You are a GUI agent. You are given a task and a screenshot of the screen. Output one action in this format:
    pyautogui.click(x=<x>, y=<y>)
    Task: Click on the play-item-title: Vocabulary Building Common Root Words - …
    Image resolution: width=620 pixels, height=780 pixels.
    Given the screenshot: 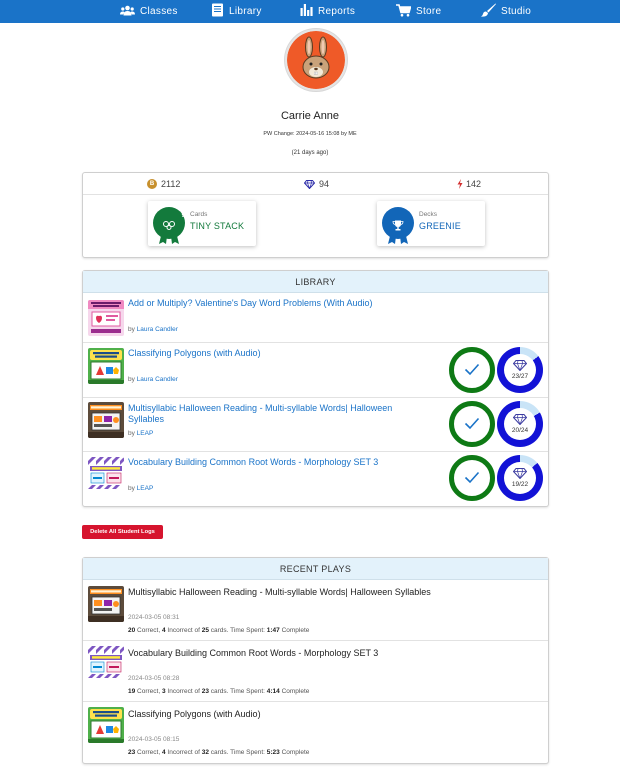 What is the action you would take?
    pyautogui.click(x=253, y=653)
    